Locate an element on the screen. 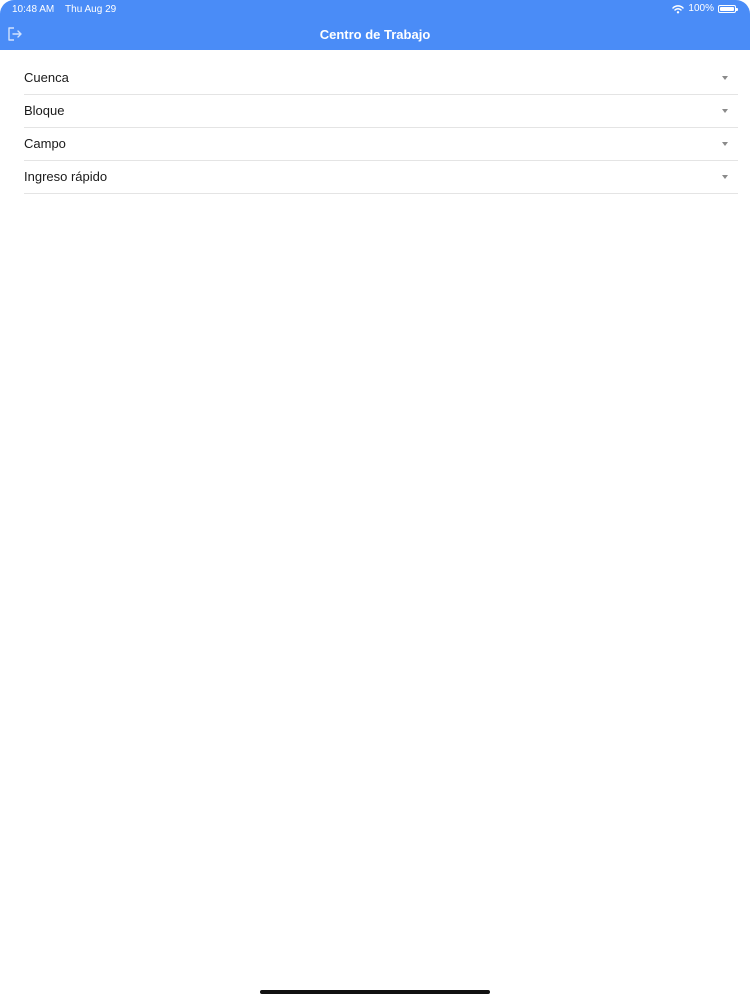 The height and width of the screenshot is (1000, 750). bloque-dropdown: Bloque is located at coordinates (381, 111).